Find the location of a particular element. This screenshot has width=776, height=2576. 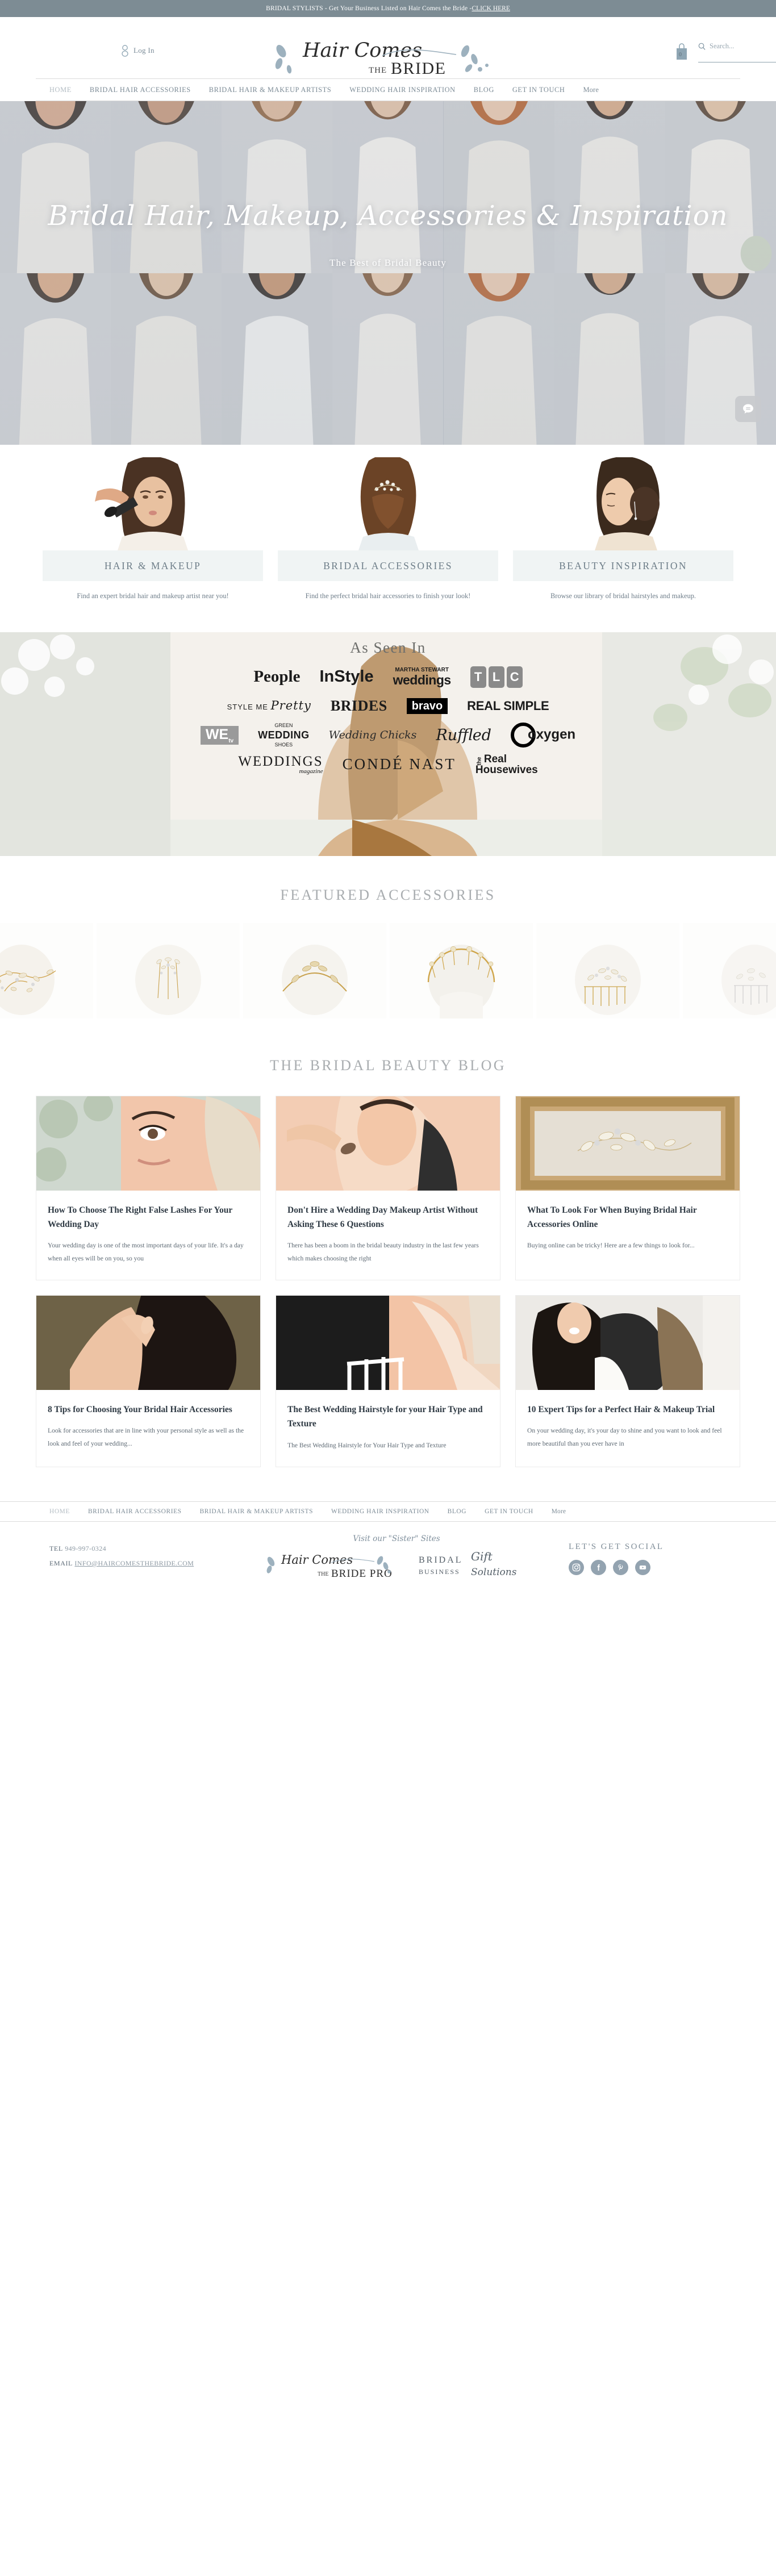

login-button: Log In is located at coordinates (137, 50).